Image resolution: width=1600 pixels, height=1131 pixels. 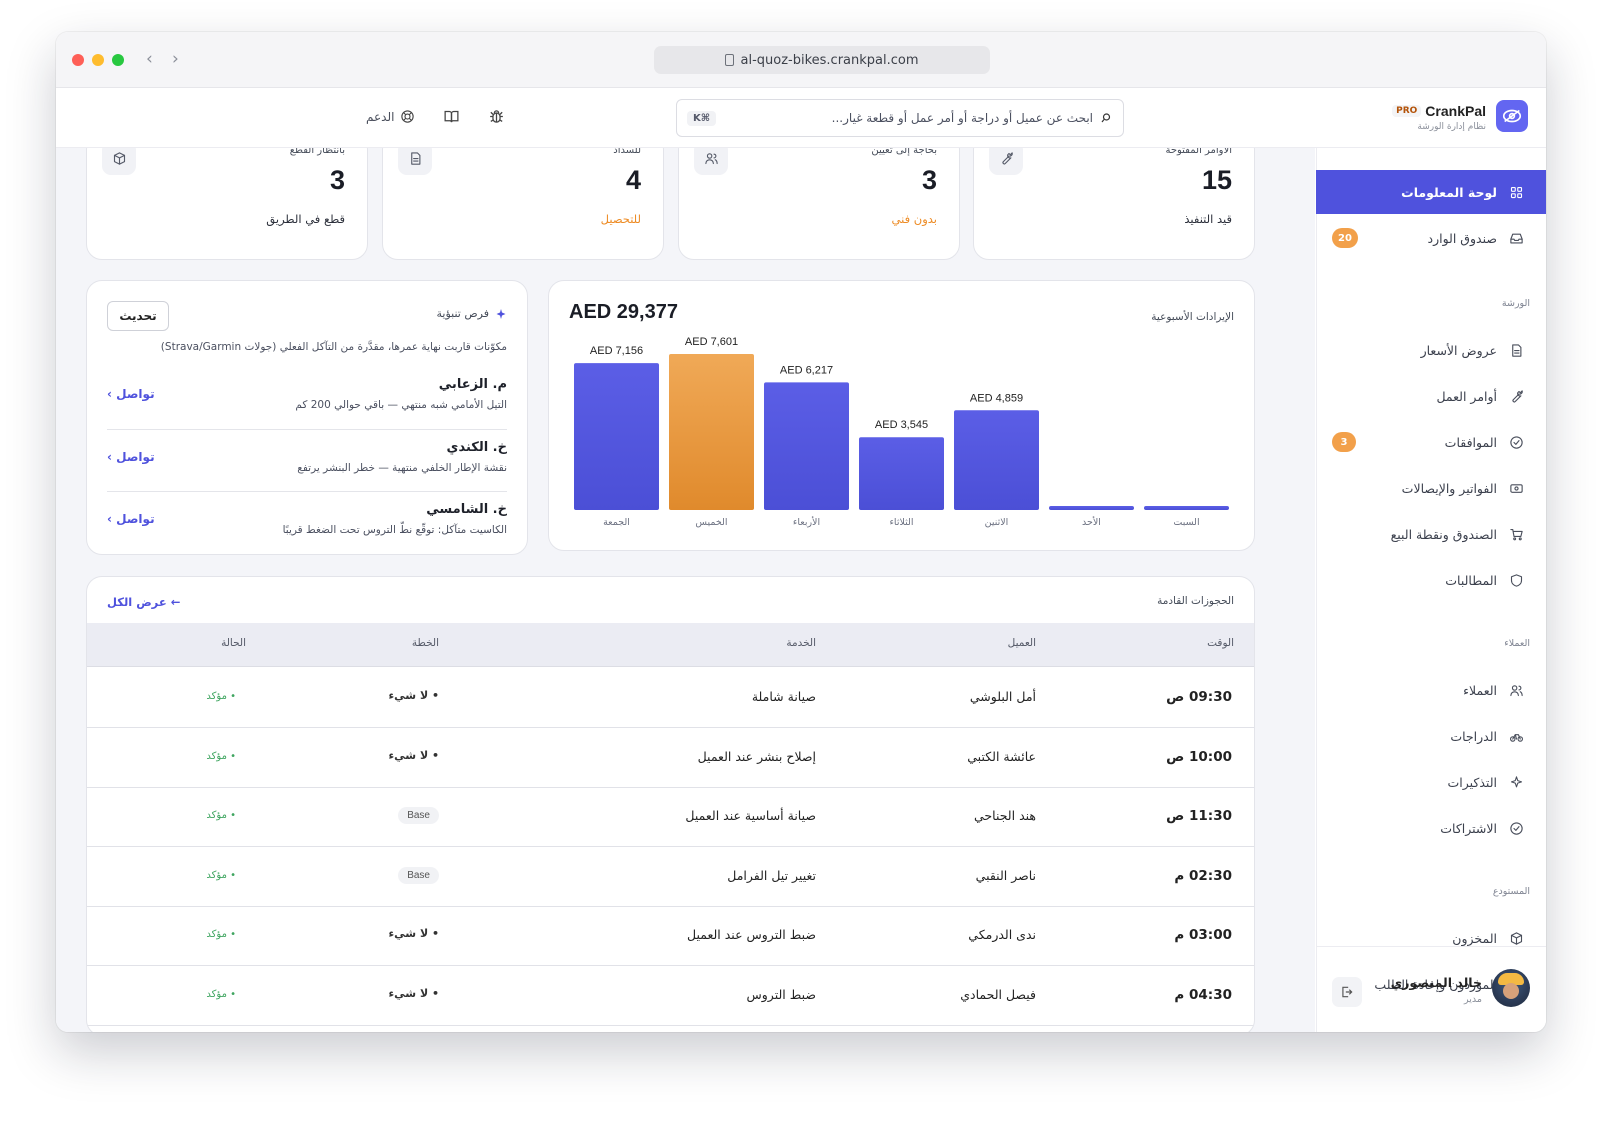 I want to click on stat-icon-box, so click(x=119, y=161).